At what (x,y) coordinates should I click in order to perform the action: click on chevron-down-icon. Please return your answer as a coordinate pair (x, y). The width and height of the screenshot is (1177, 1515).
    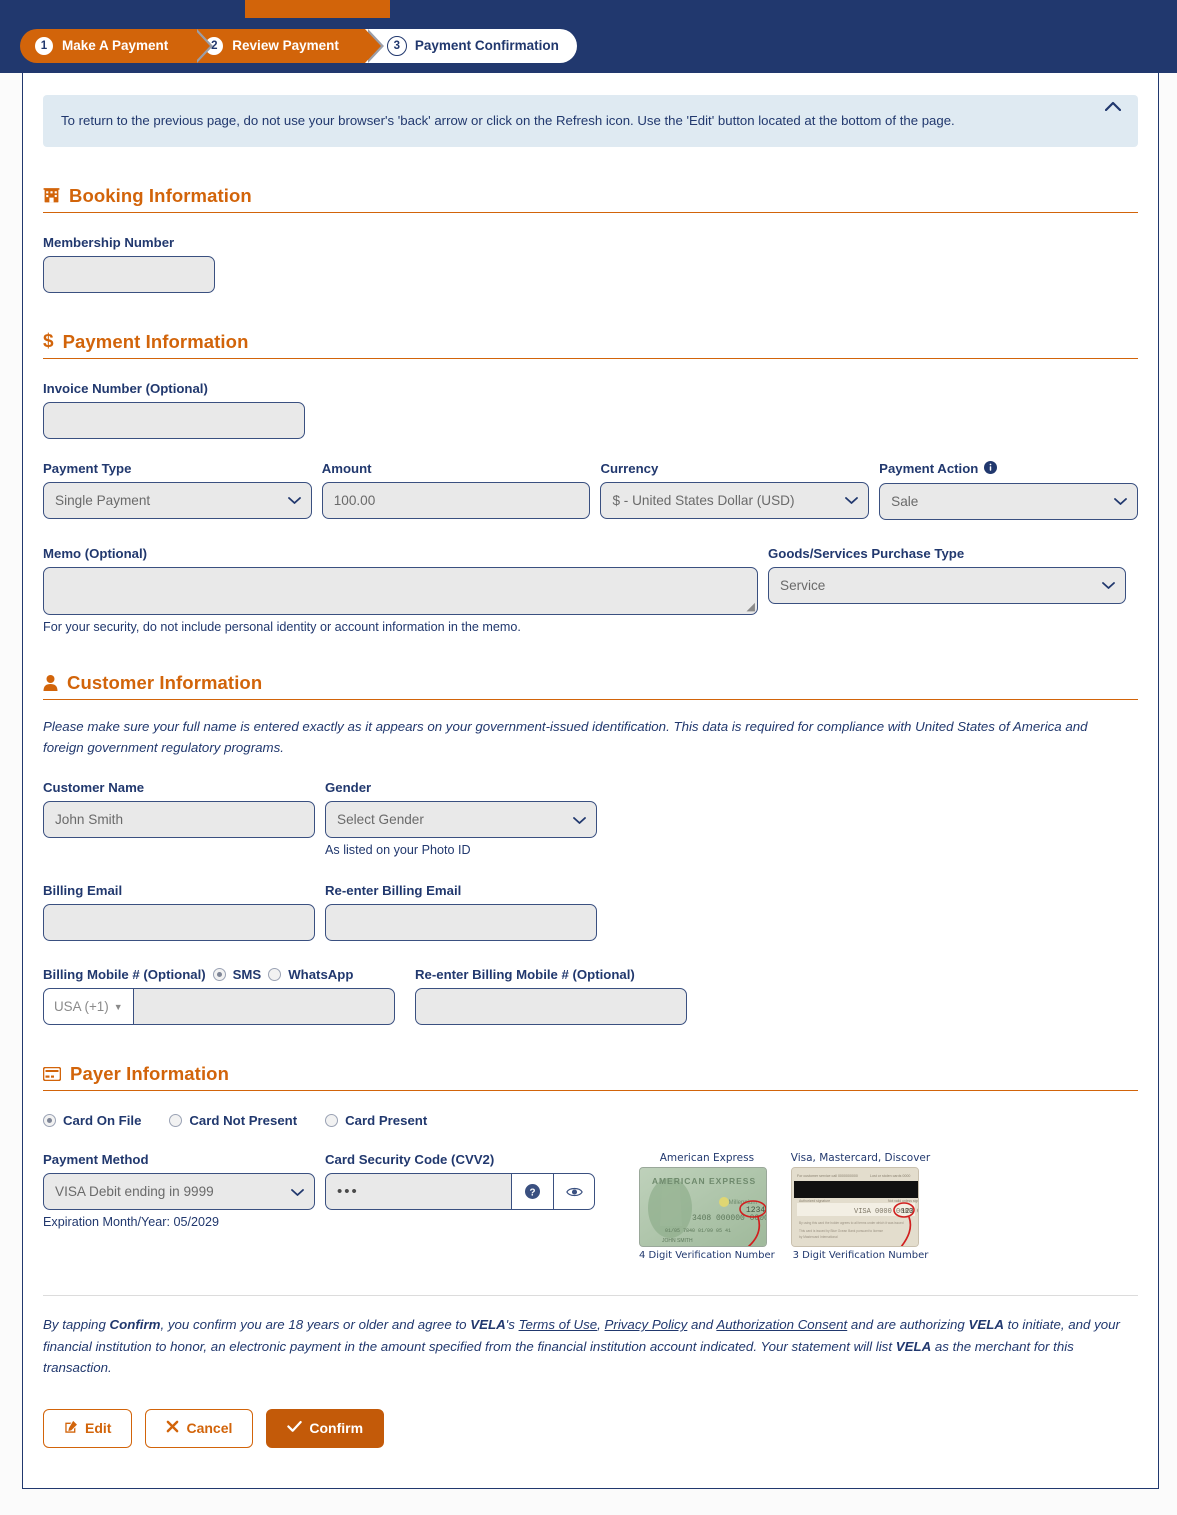
    Looking at the image, I should click on (579, 819).